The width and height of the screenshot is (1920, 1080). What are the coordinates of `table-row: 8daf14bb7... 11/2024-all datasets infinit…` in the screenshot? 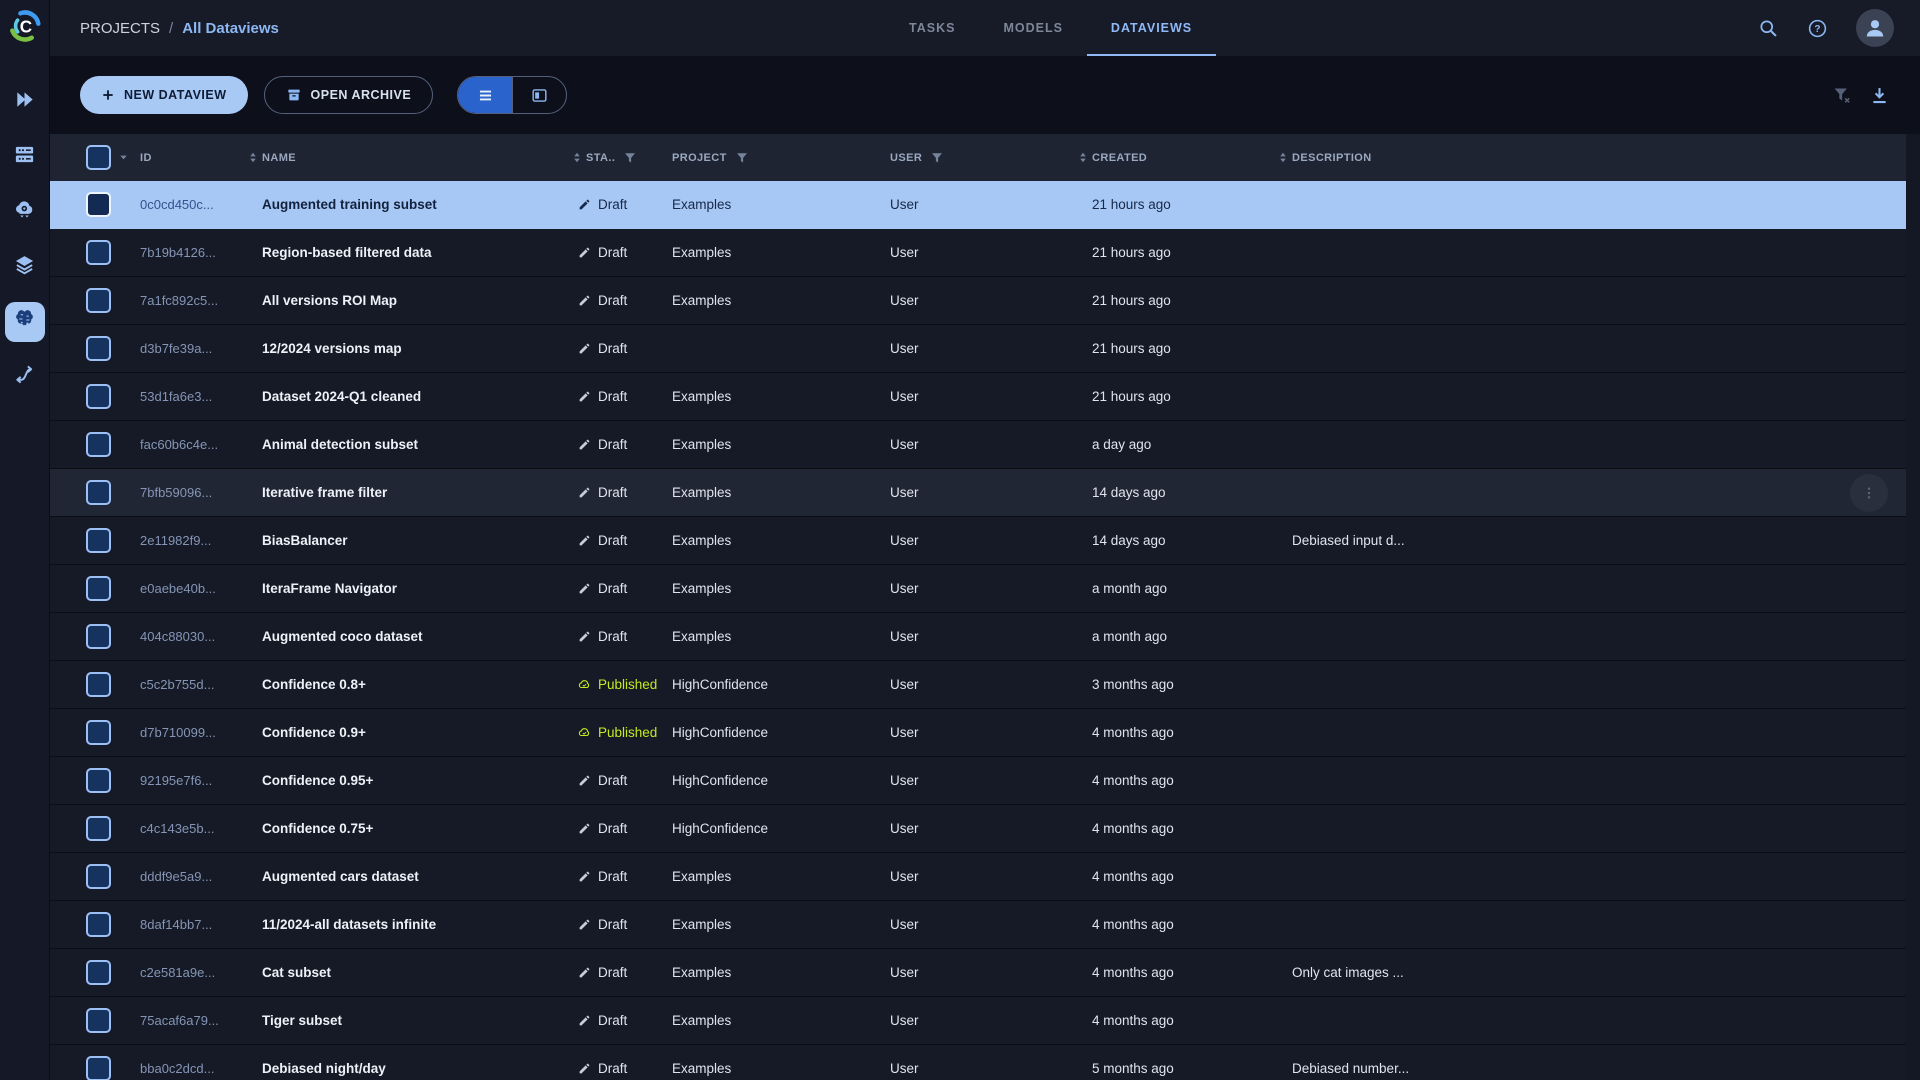 It's located at (978, 925).